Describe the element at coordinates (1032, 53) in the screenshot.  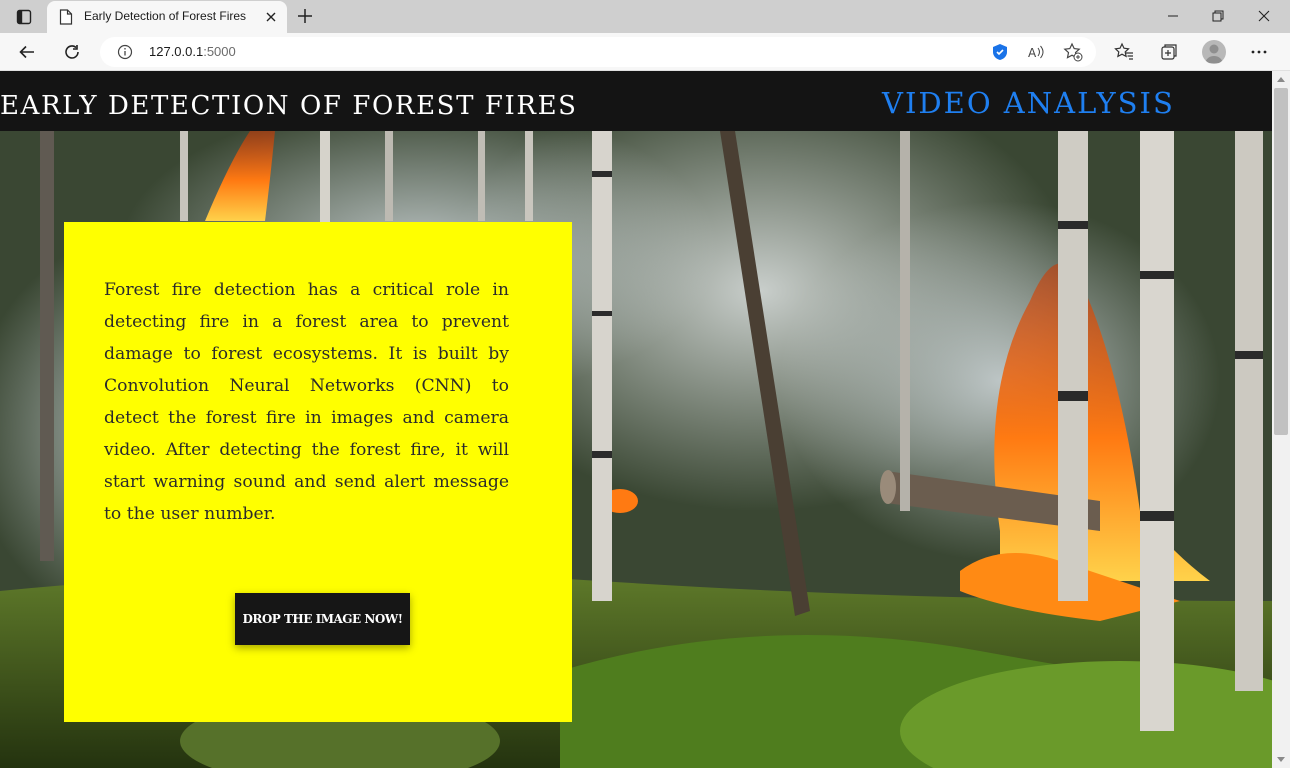
I see `svg-text: A` at that location.